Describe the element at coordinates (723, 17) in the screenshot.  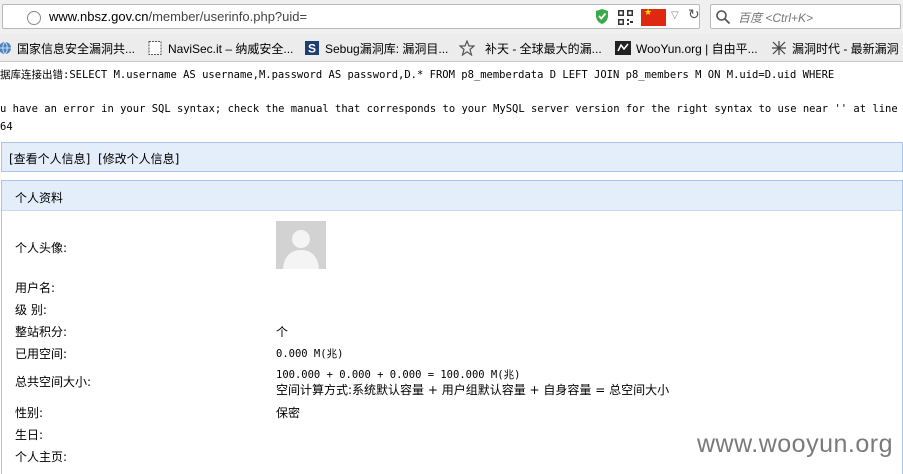
I see `search-icon` at that location.